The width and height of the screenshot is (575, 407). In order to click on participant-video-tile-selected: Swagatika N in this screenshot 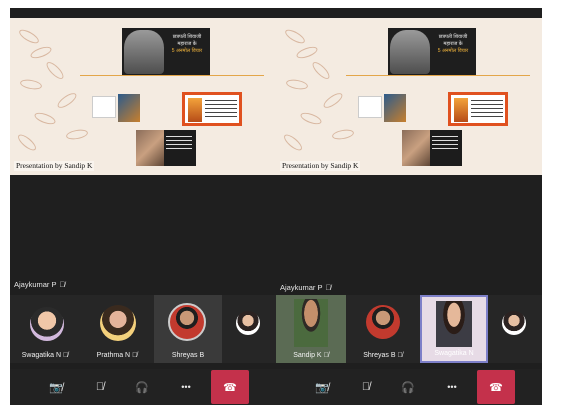, I will do `click(454, 329)`.